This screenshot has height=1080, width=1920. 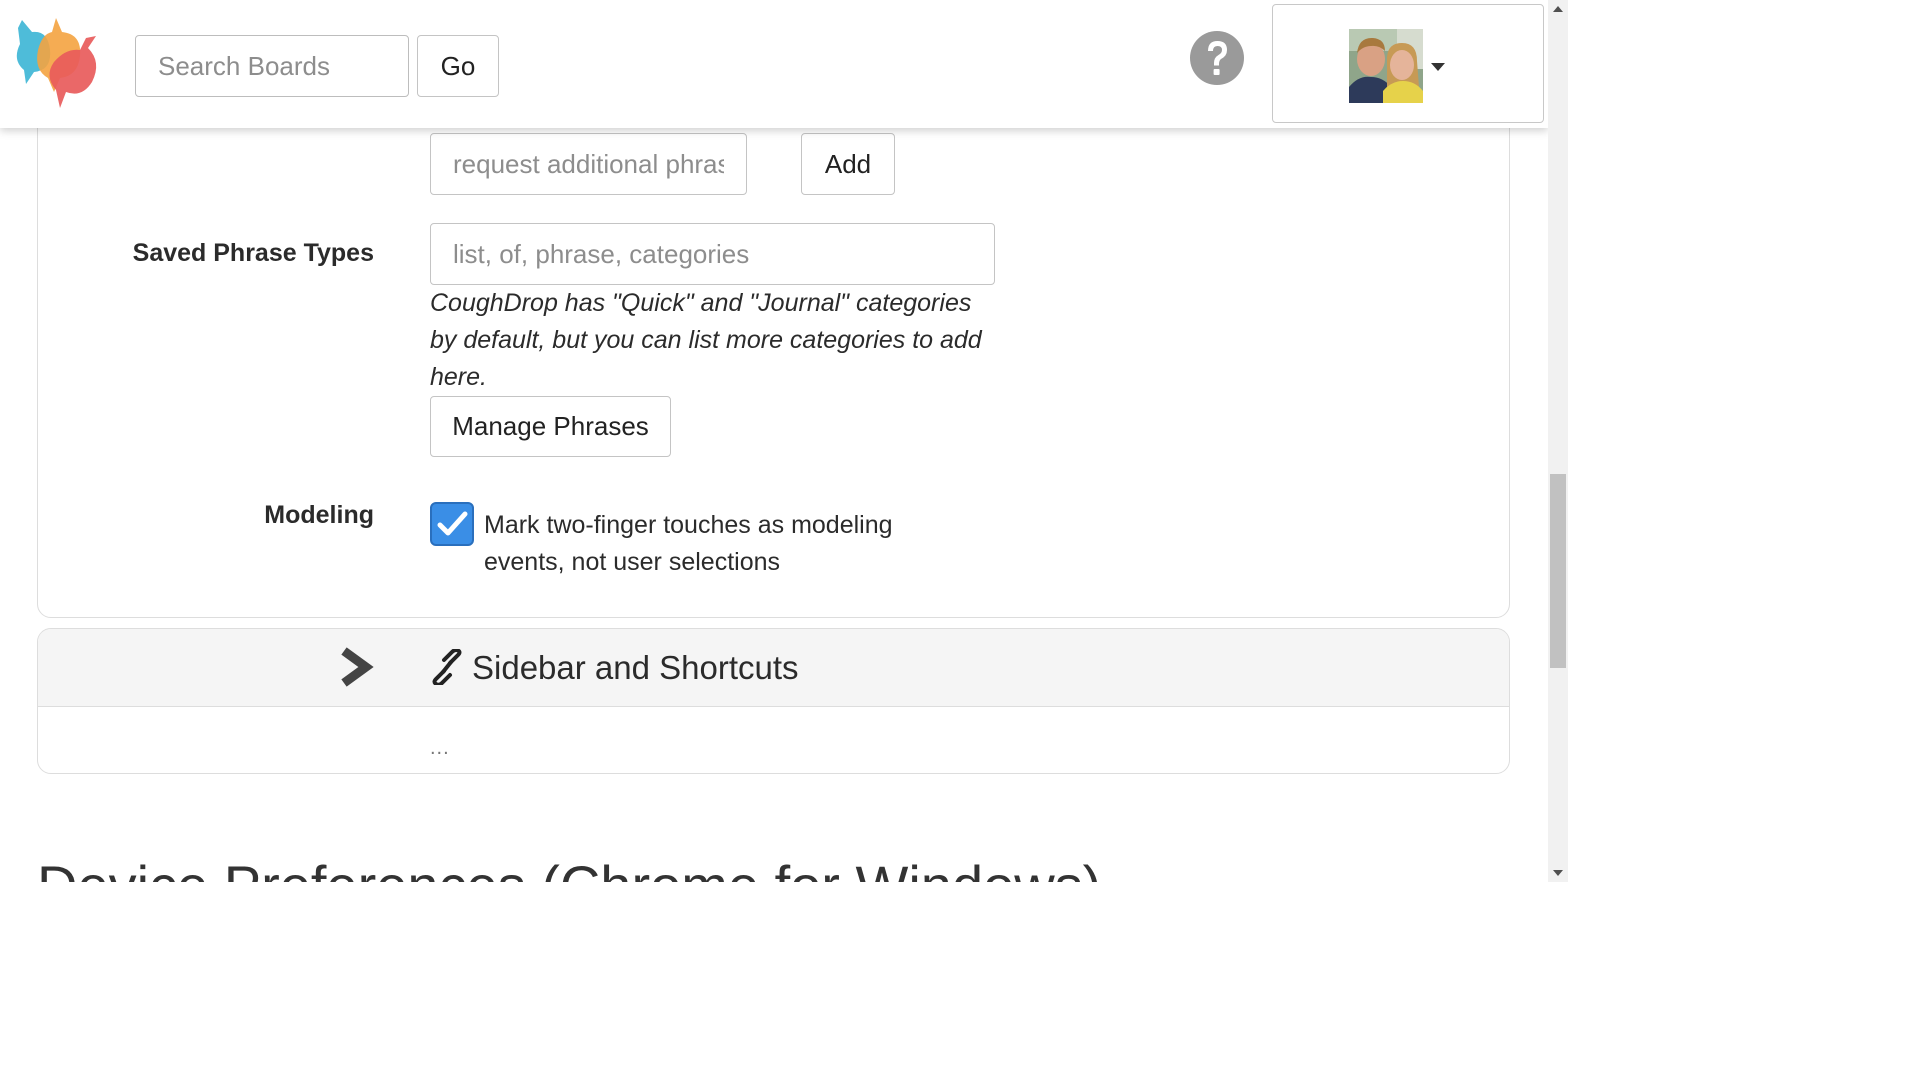 I want to click on modeling-checkbox, so click(x=452, y=524).